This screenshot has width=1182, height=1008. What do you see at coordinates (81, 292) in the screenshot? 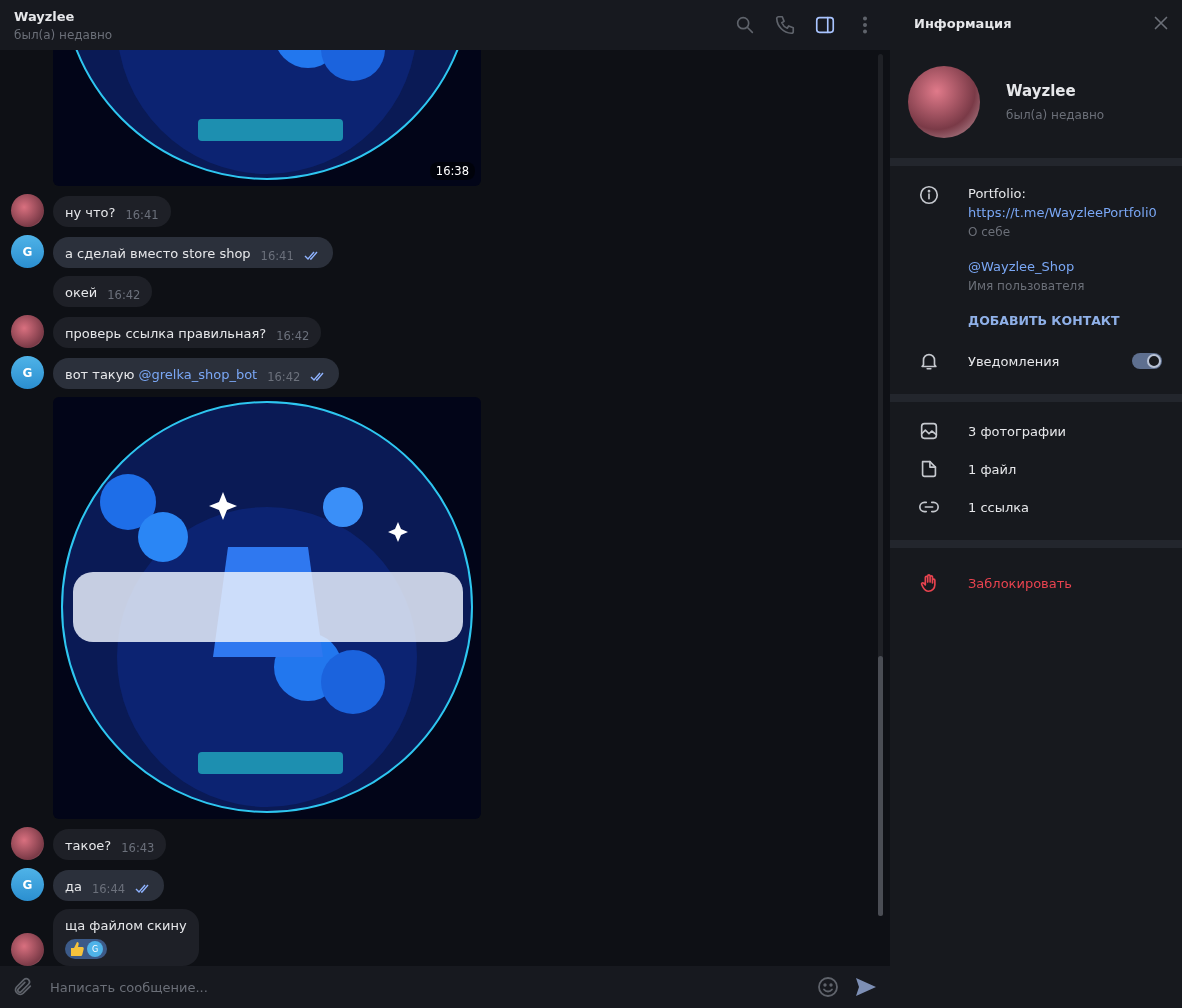
I see `message-text: окей` at bounding box center [81, 292].